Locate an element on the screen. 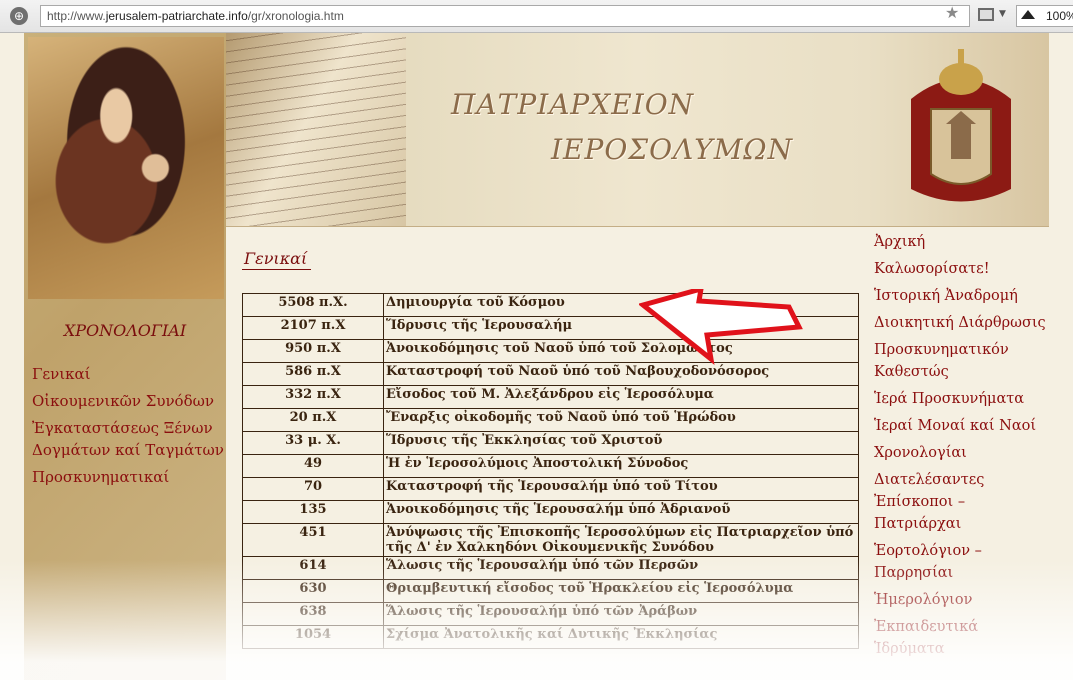  left-menu-item-foreign-establishment: Ἐγκαταστάσεως Ξένων is located at coordinates (129, 428).